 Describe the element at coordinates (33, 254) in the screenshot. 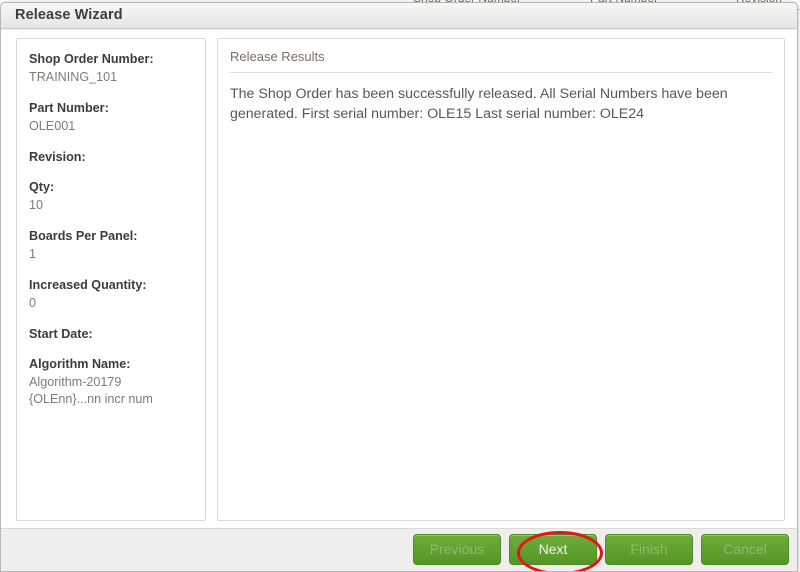

I see `summary-field-value: 1` at that location.